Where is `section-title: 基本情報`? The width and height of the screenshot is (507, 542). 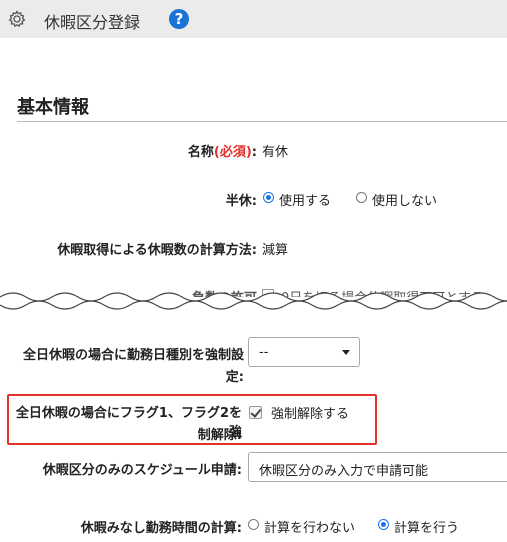 section-title: 基本情報 is located at coordinates (53, 107).